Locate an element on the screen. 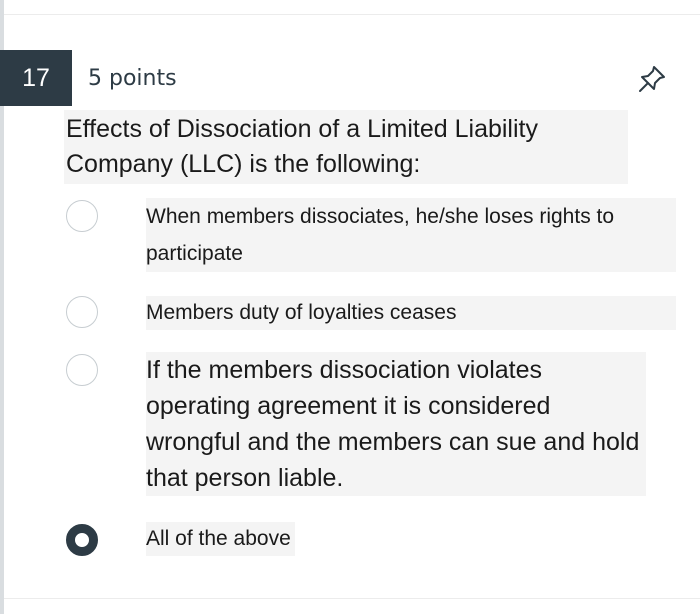 The image size is (700, 614). answer-option-2: Members duty of loyalties ceases is located at coordinates (371, 314).